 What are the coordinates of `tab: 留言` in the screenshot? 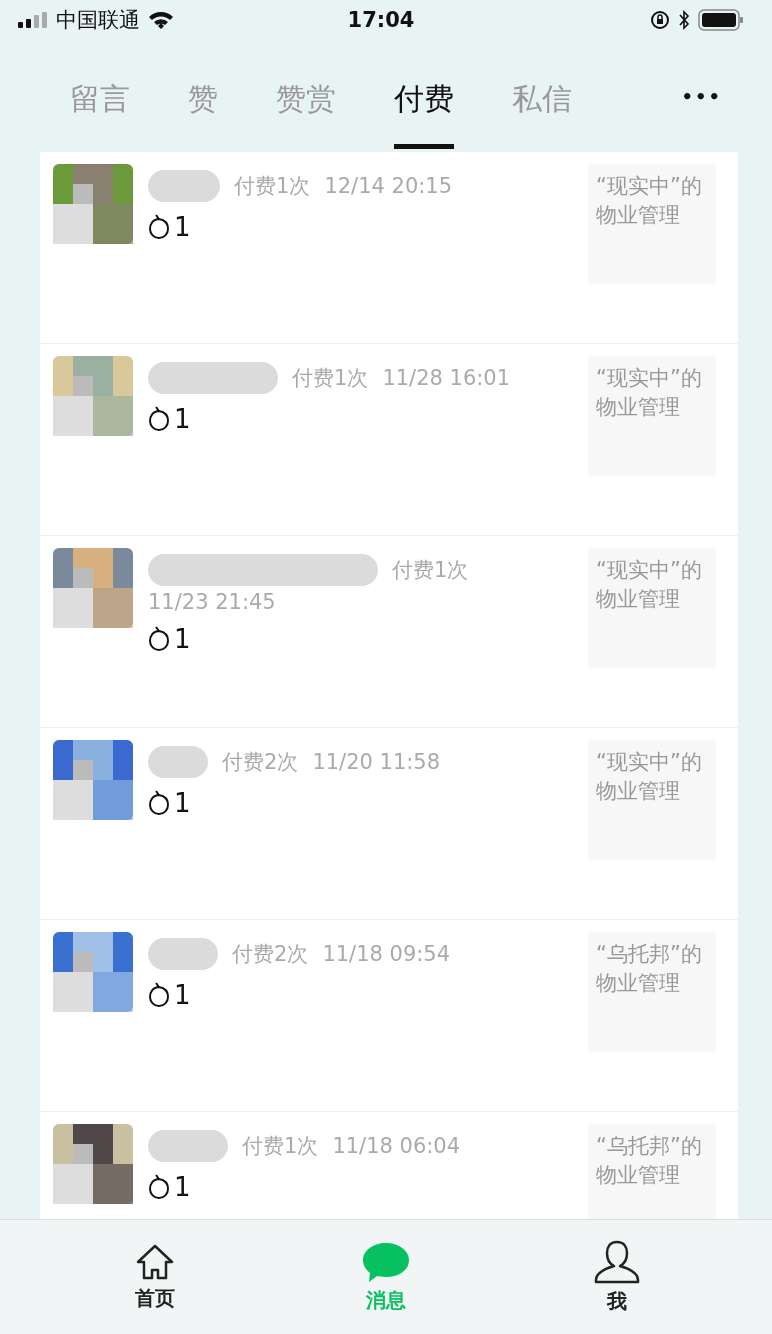 It's located at (100, 100).